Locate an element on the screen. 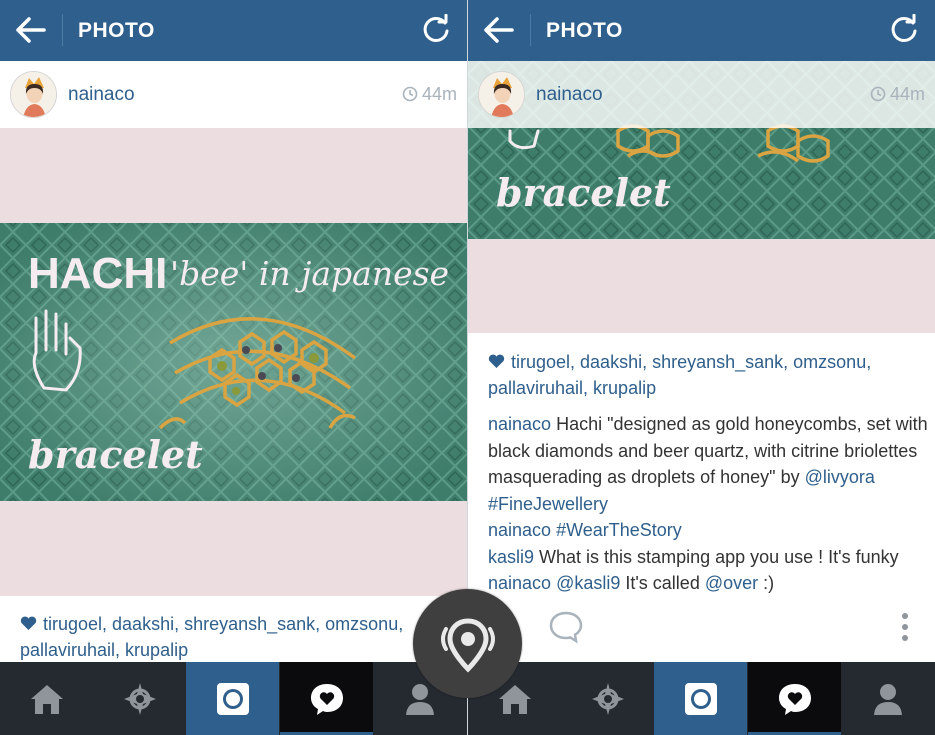  broadcast-pin-icon is located at coordinates (467, 645).